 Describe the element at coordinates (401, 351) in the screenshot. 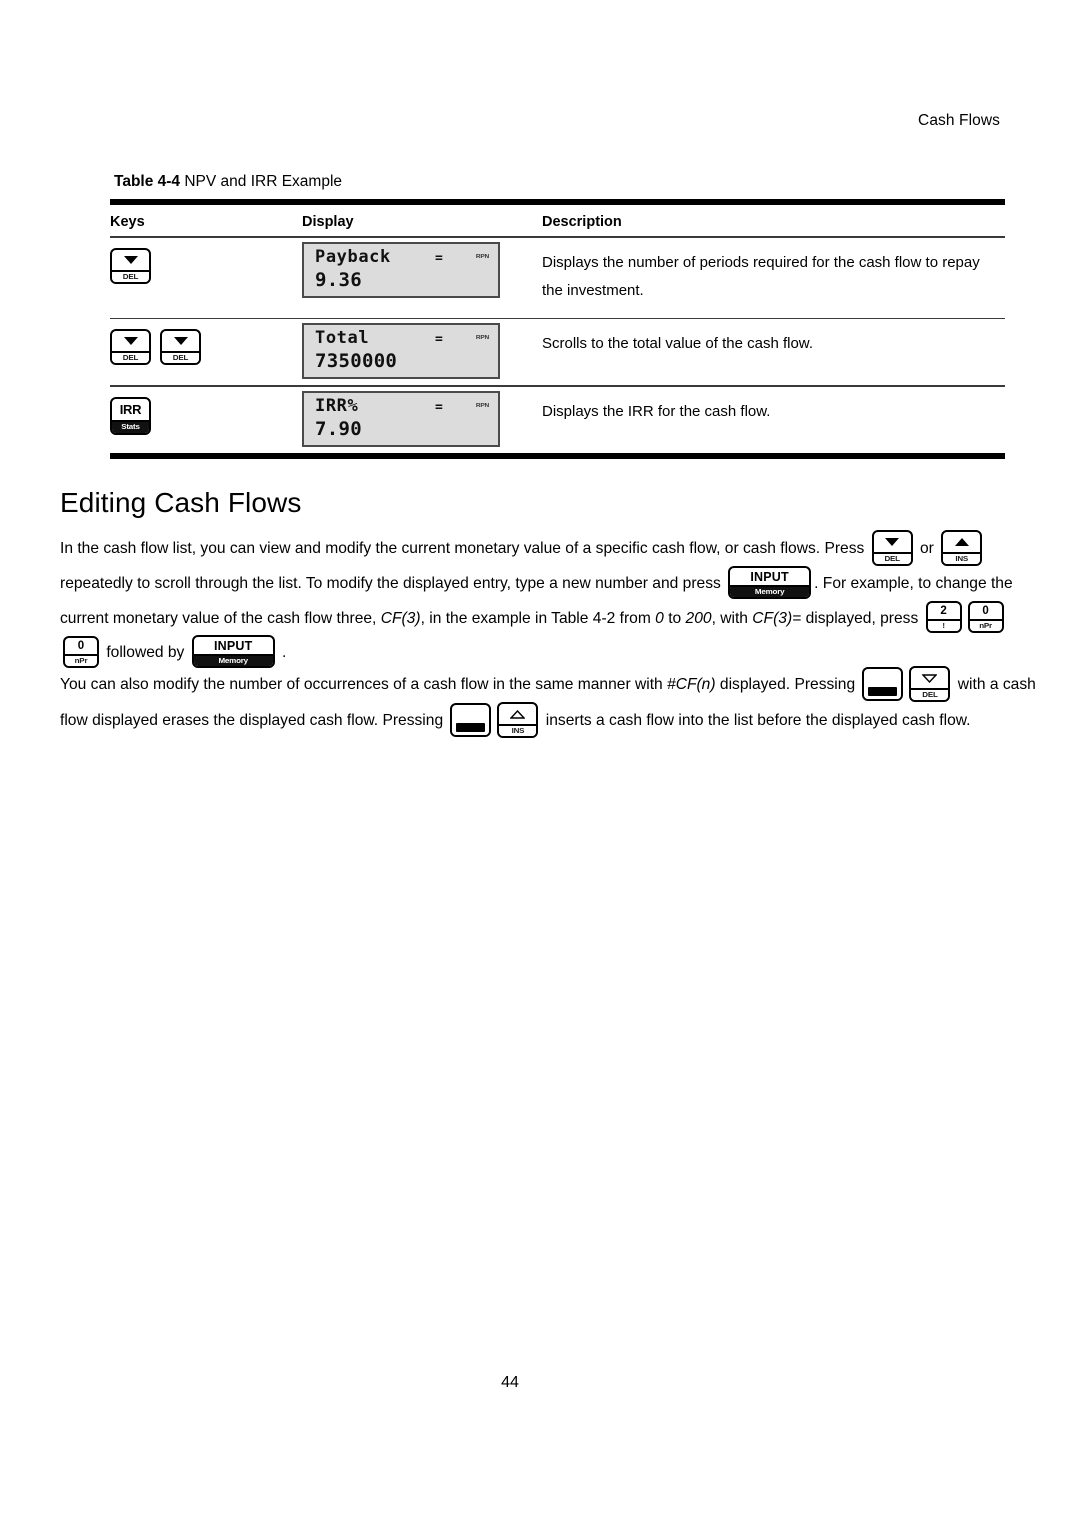

I see `calculator-lcd: Total = RPN 7350000` at that location.